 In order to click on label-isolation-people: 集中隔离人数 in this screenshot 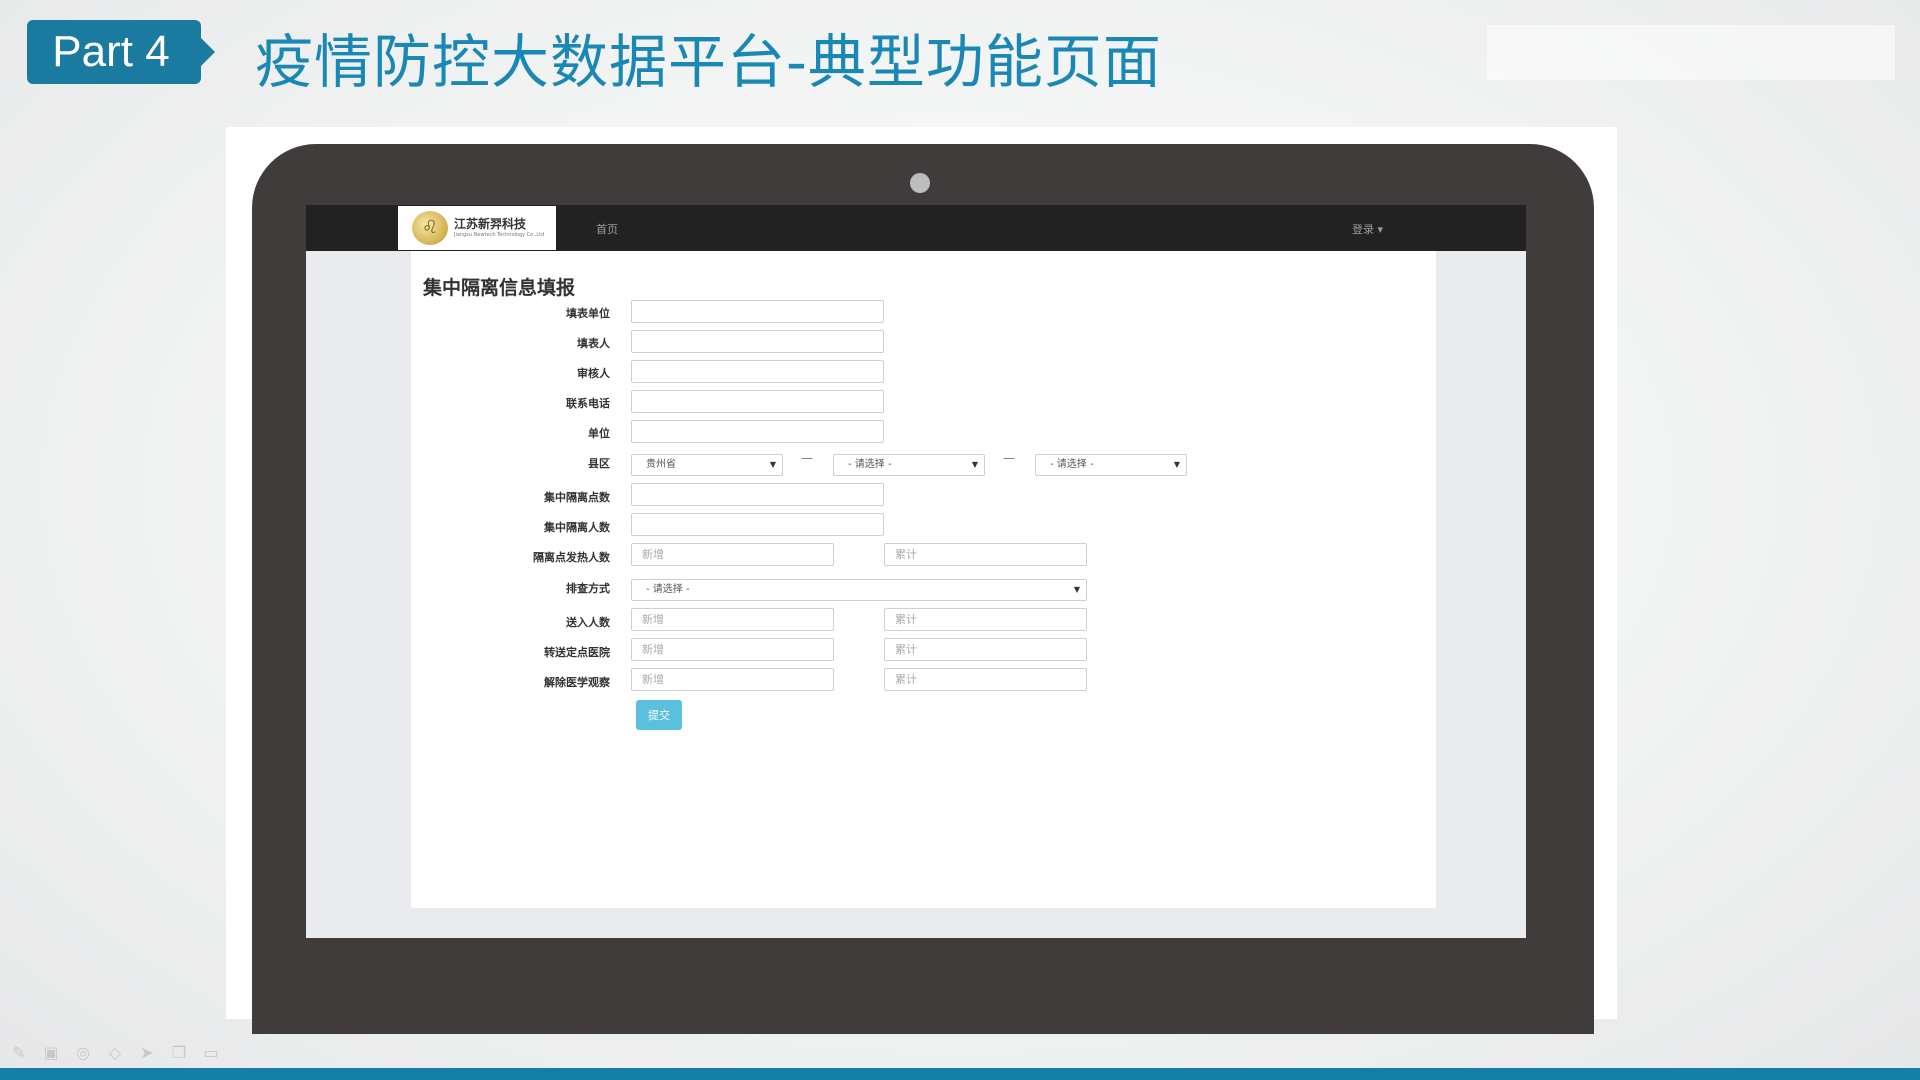, I will do `click(577, 527)`.